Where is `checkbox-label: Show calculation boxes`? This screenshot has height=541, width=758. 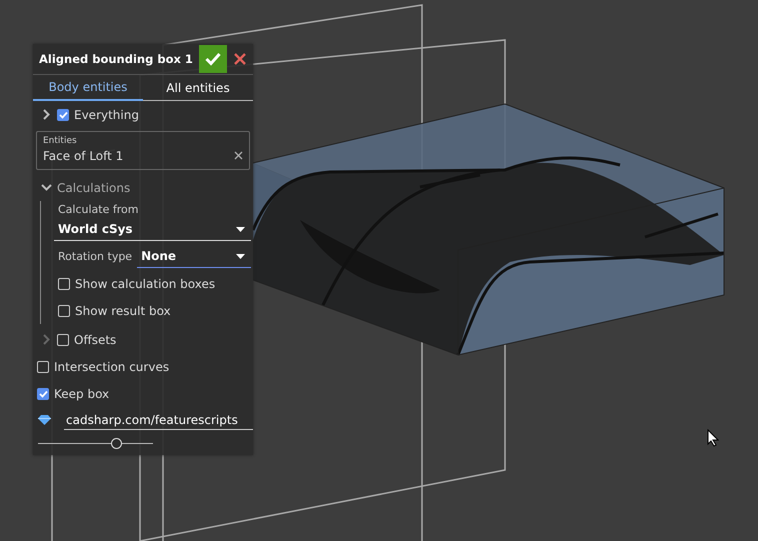
checkbox-label: Show calculation boxes is located at coordinates (145, 283).